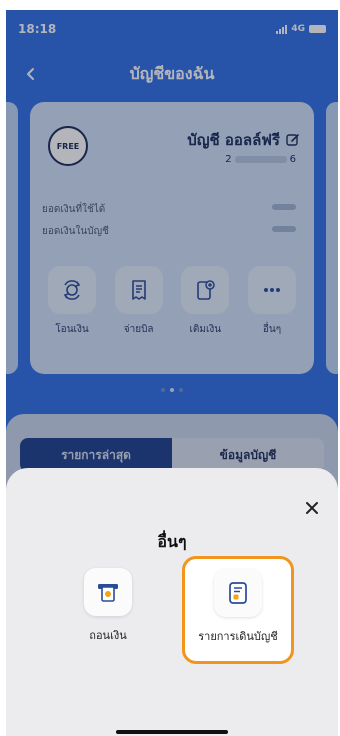 This screenshot has width=340, height=736. What do you see at coordinates (108, 592) in the screenshot?
I see `cash-withdraw-icon` at bounding box center [108, 592].